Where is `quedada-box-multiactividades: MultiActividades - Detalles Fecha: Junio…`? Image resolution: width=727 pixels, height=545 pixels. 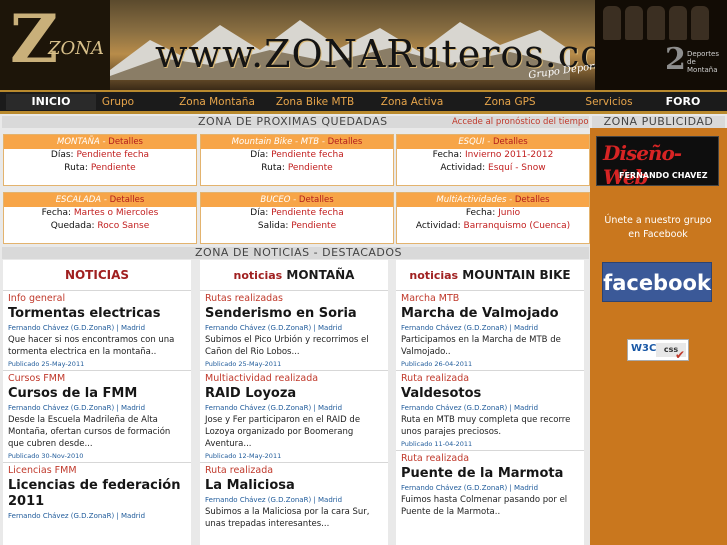
quedada-box-multiactividades: MultiActividades - Detalles Fecha: Junio… is located at coordinates (493, 218).